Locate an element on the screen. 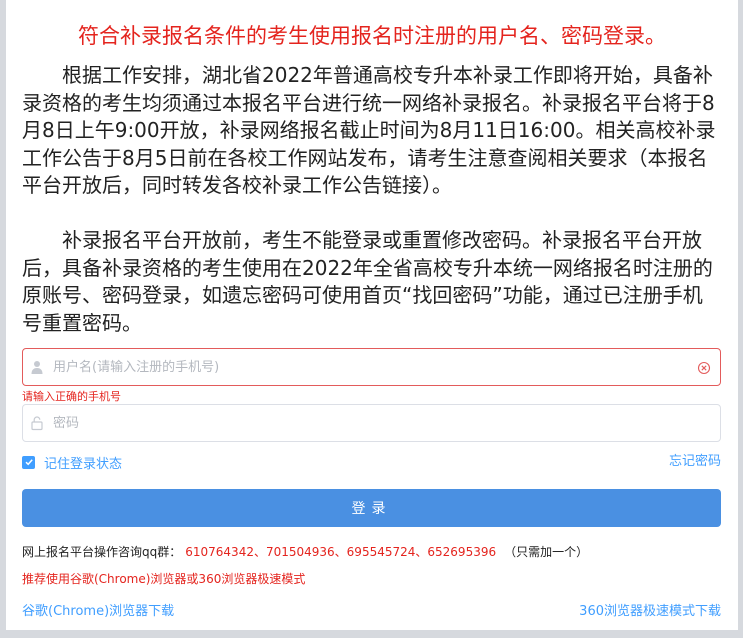  browser360-download-link: 360浏览器极速模式下载 is located at coordinates (650, 612).